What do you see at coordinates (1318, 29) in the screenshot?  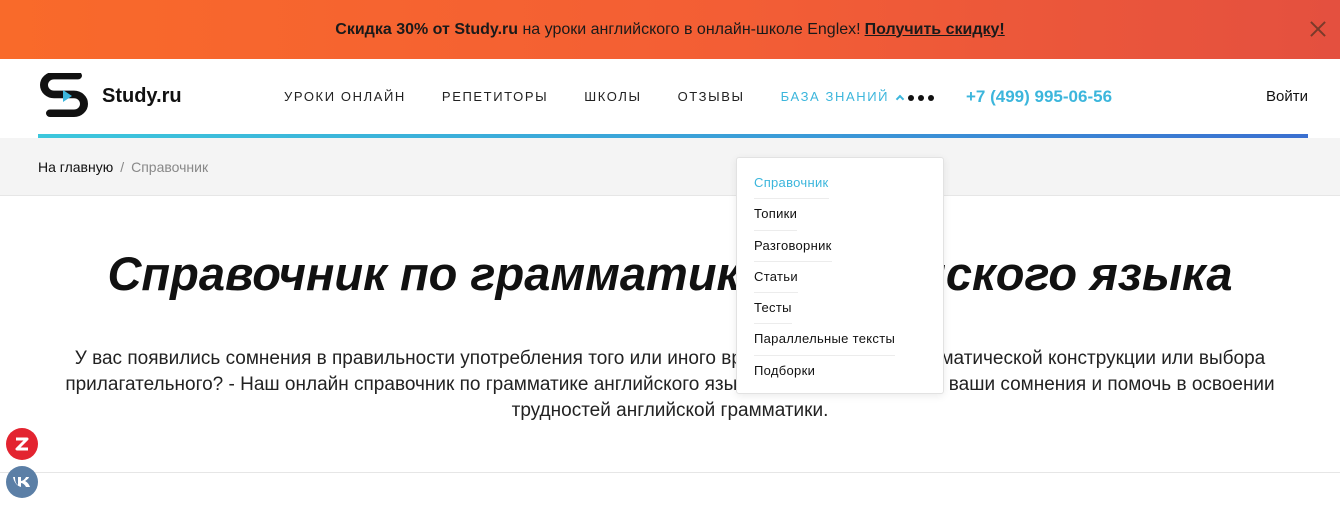 I see `close-icon` at bounding box center [1318, 29].